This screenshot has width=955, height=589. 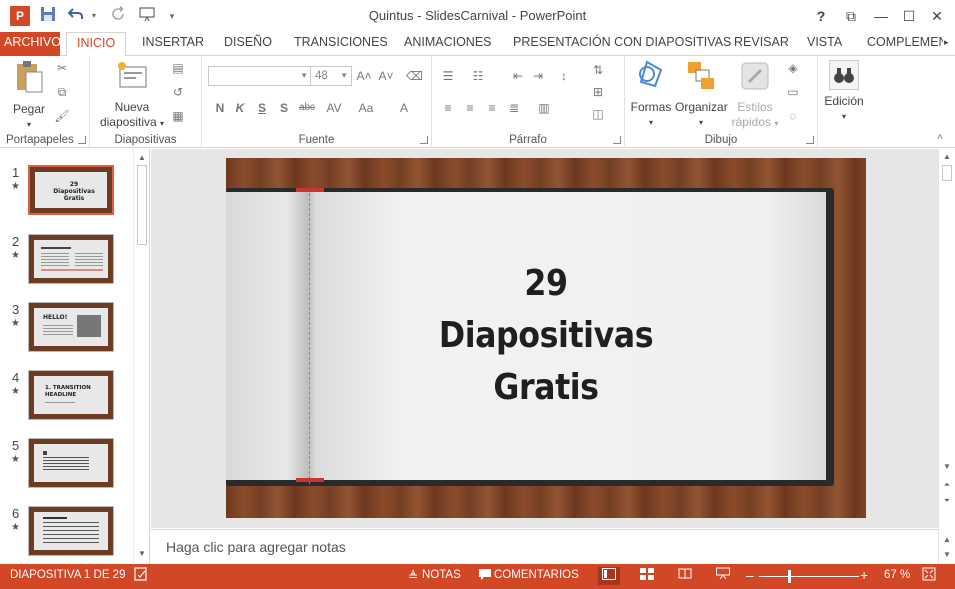 What do you see at coordinates (178, 92) in the screenshot?
I see `reset-icon: ↺` at bounding box center [178, 92].